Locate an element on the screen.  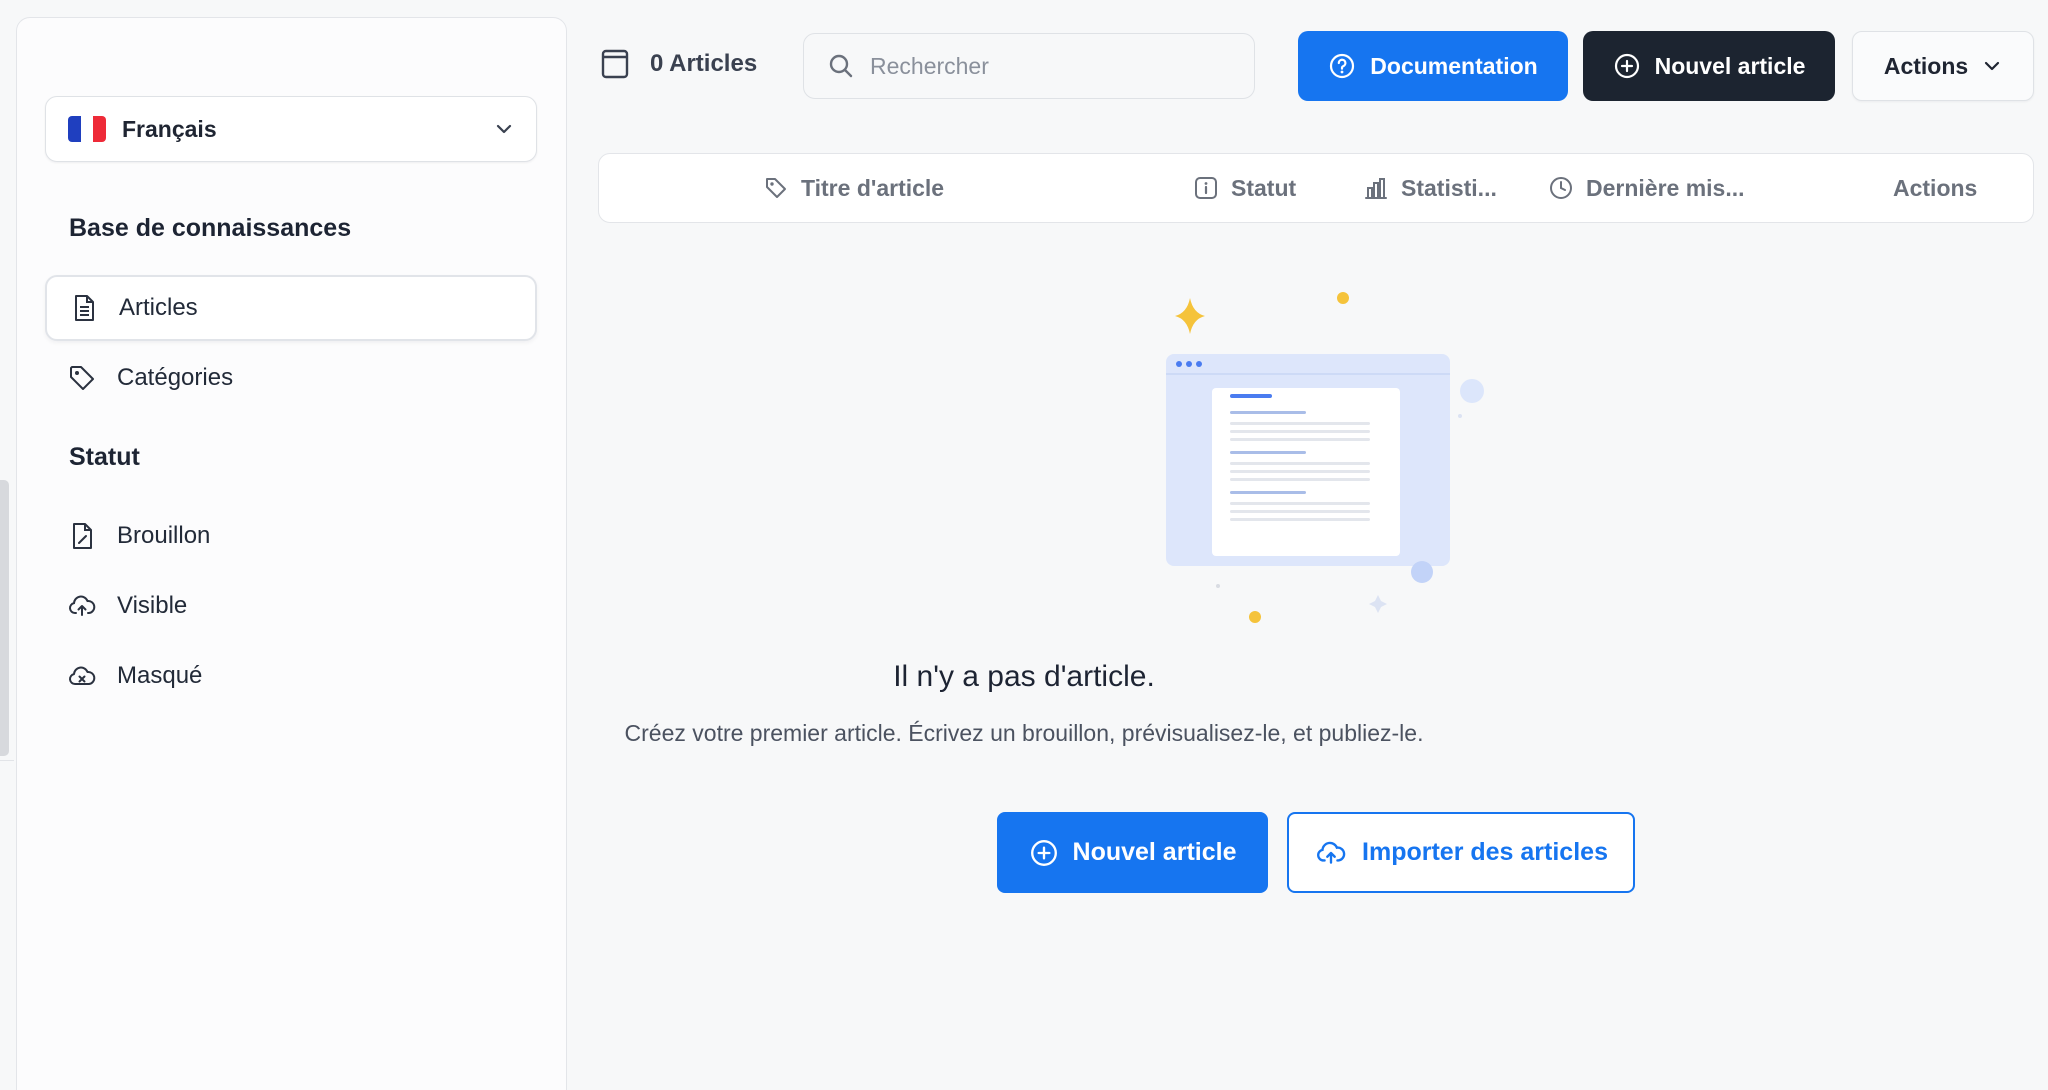
documentation-button: Documentation is located at coordinates (1433, 66).